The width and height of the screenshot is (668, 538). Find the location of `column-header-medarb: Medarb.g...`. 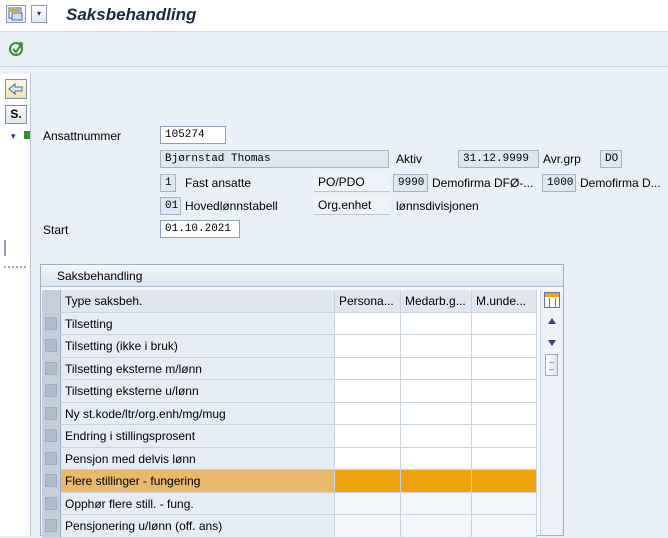

column-header-medarb: Medarb.g... is located at coordinates (436, 301).